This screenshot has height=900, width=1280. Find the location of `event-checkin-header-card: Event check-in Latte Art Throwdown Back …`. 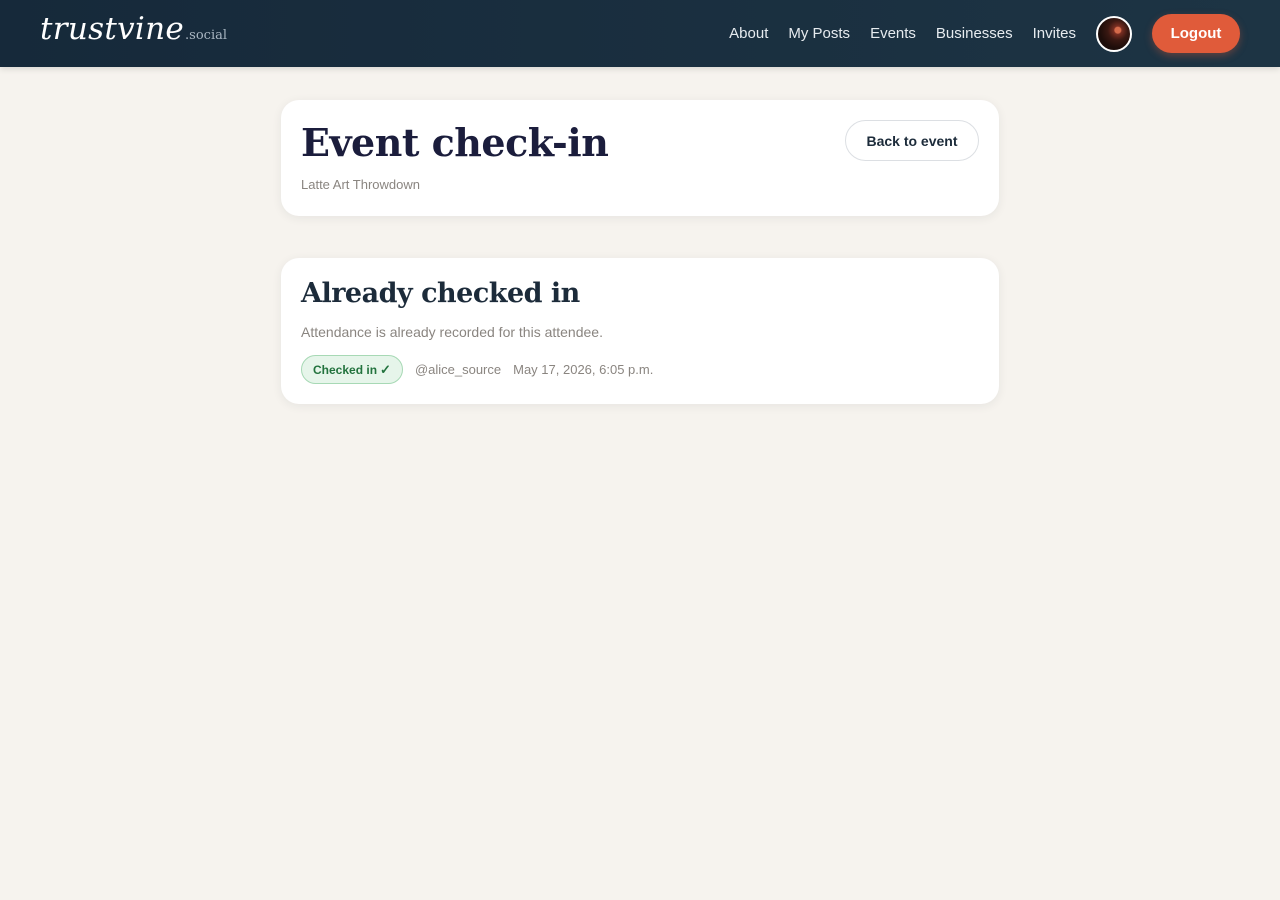

event-checkin-header-card: Event check-in Latte Art Throwdown Back … is located at coordinates (640, 158).